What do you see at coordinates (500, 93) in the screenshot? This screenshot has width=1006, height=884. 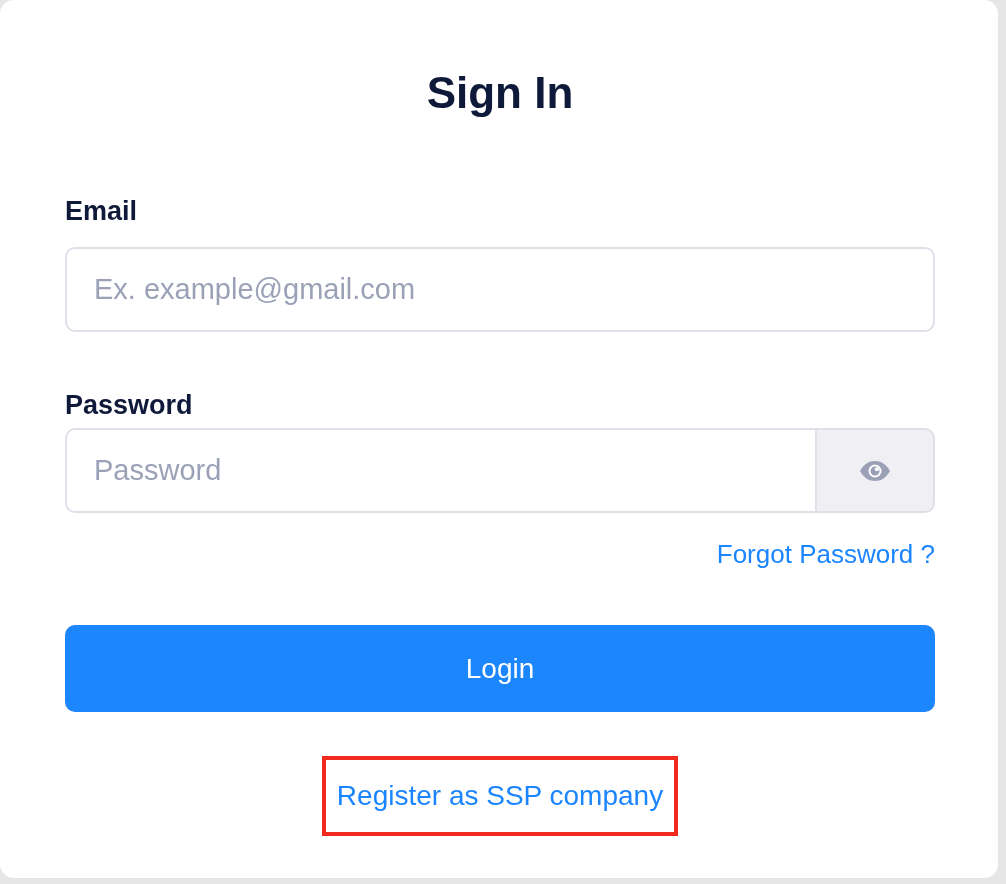 I see `page-title: Sign In` at bounding box center [500, 93].